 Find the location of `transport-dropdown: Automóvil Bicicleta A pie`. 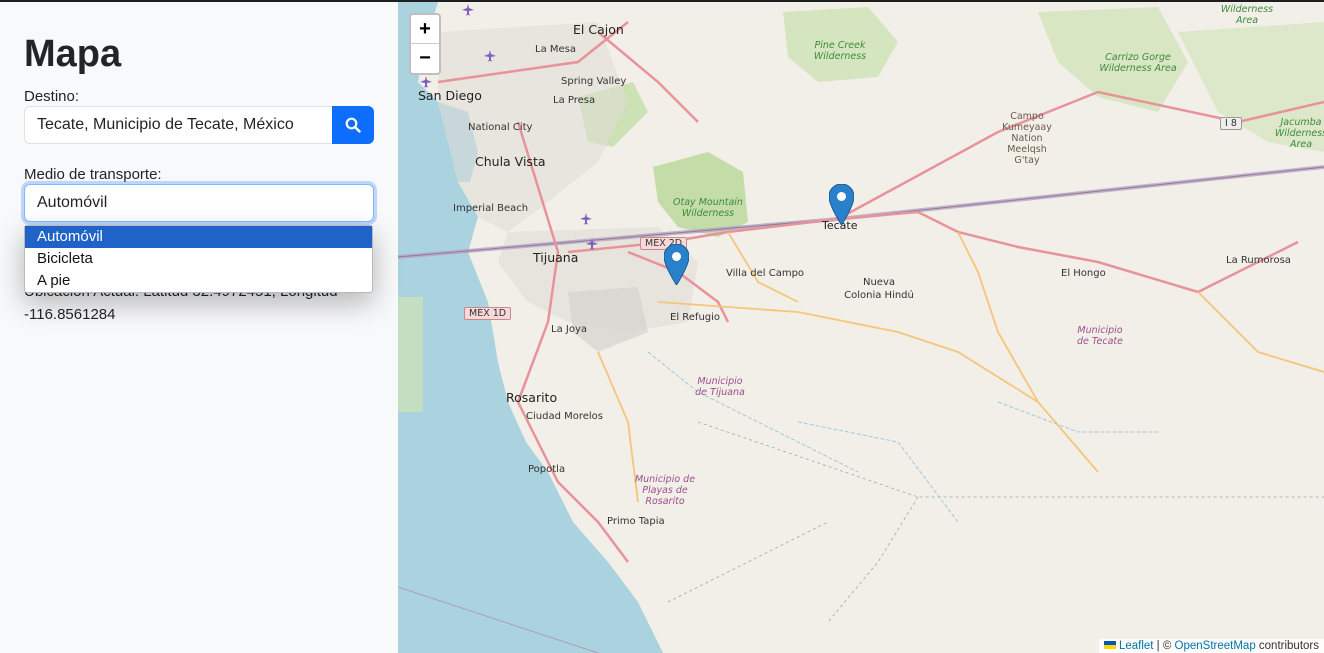

transport-dropdown: Automóvil Bicicleta A pie is located at coordinates (198, 259).